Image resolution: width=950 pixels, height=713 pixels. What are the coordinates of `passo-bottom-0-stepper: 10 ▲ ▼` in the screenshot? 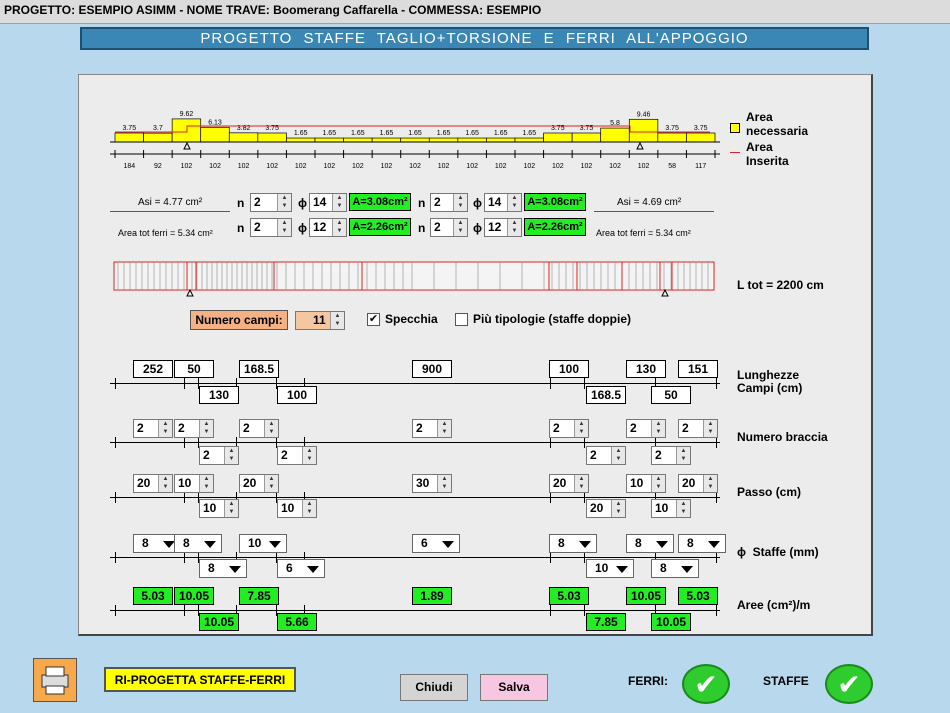 It's located at (219, 508).